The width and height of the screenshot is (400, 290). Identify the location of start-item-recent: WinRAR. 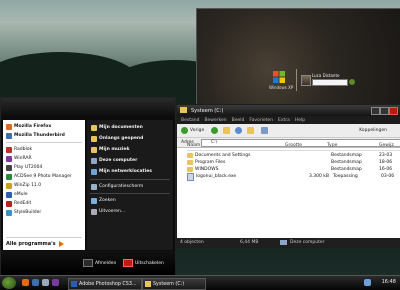
(19, 158).